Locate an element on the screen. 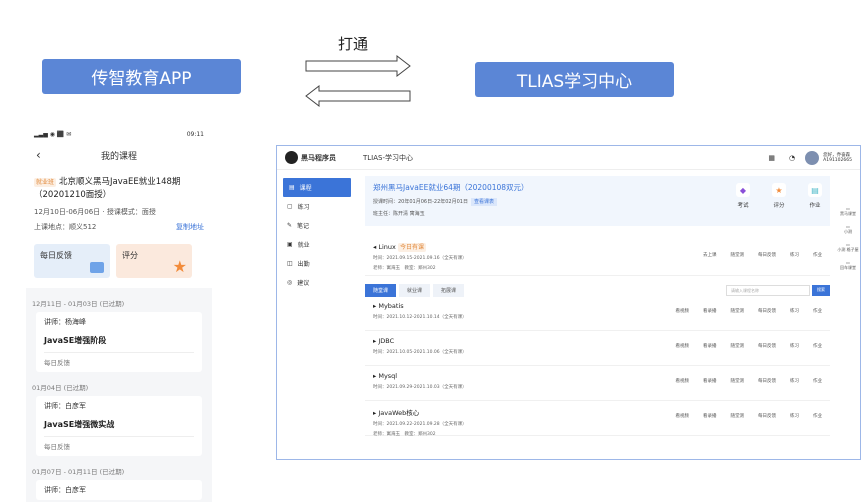  nav-bar: ‹ 我的课程 is located at coordinates (119, 155).